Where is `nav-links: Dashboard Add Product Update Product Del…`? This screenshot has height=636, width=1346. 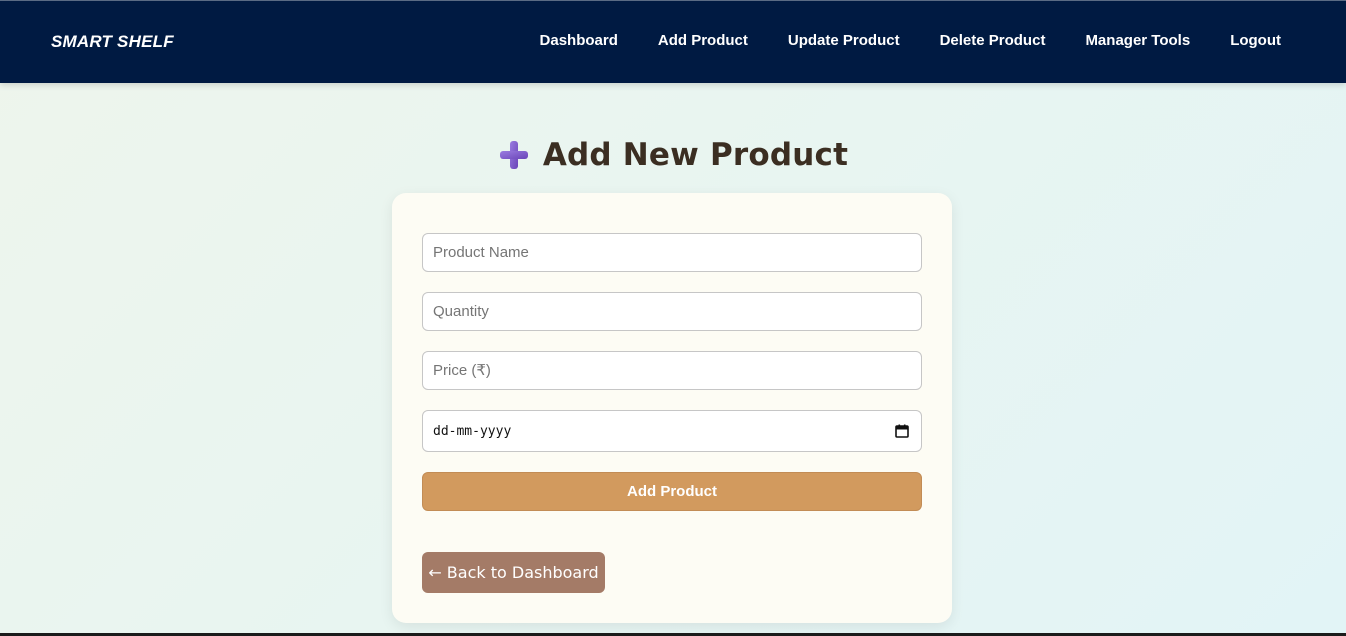 nav-links: Dashboard Add Product Update Product Del… is located at coordinates (910, 40).